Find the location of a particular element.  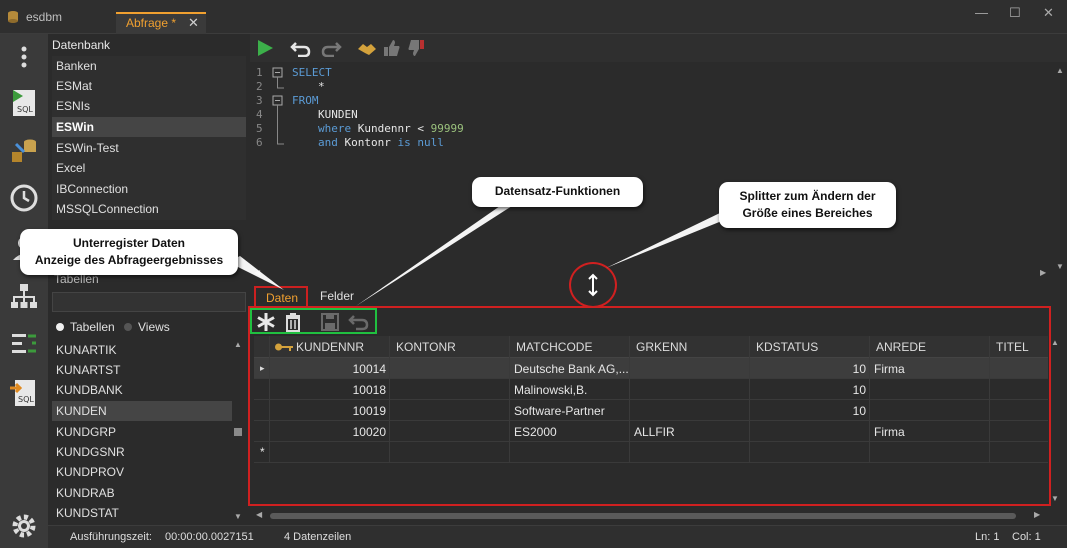

tab-daten-label: Daten is located at coordinates (282, 298).